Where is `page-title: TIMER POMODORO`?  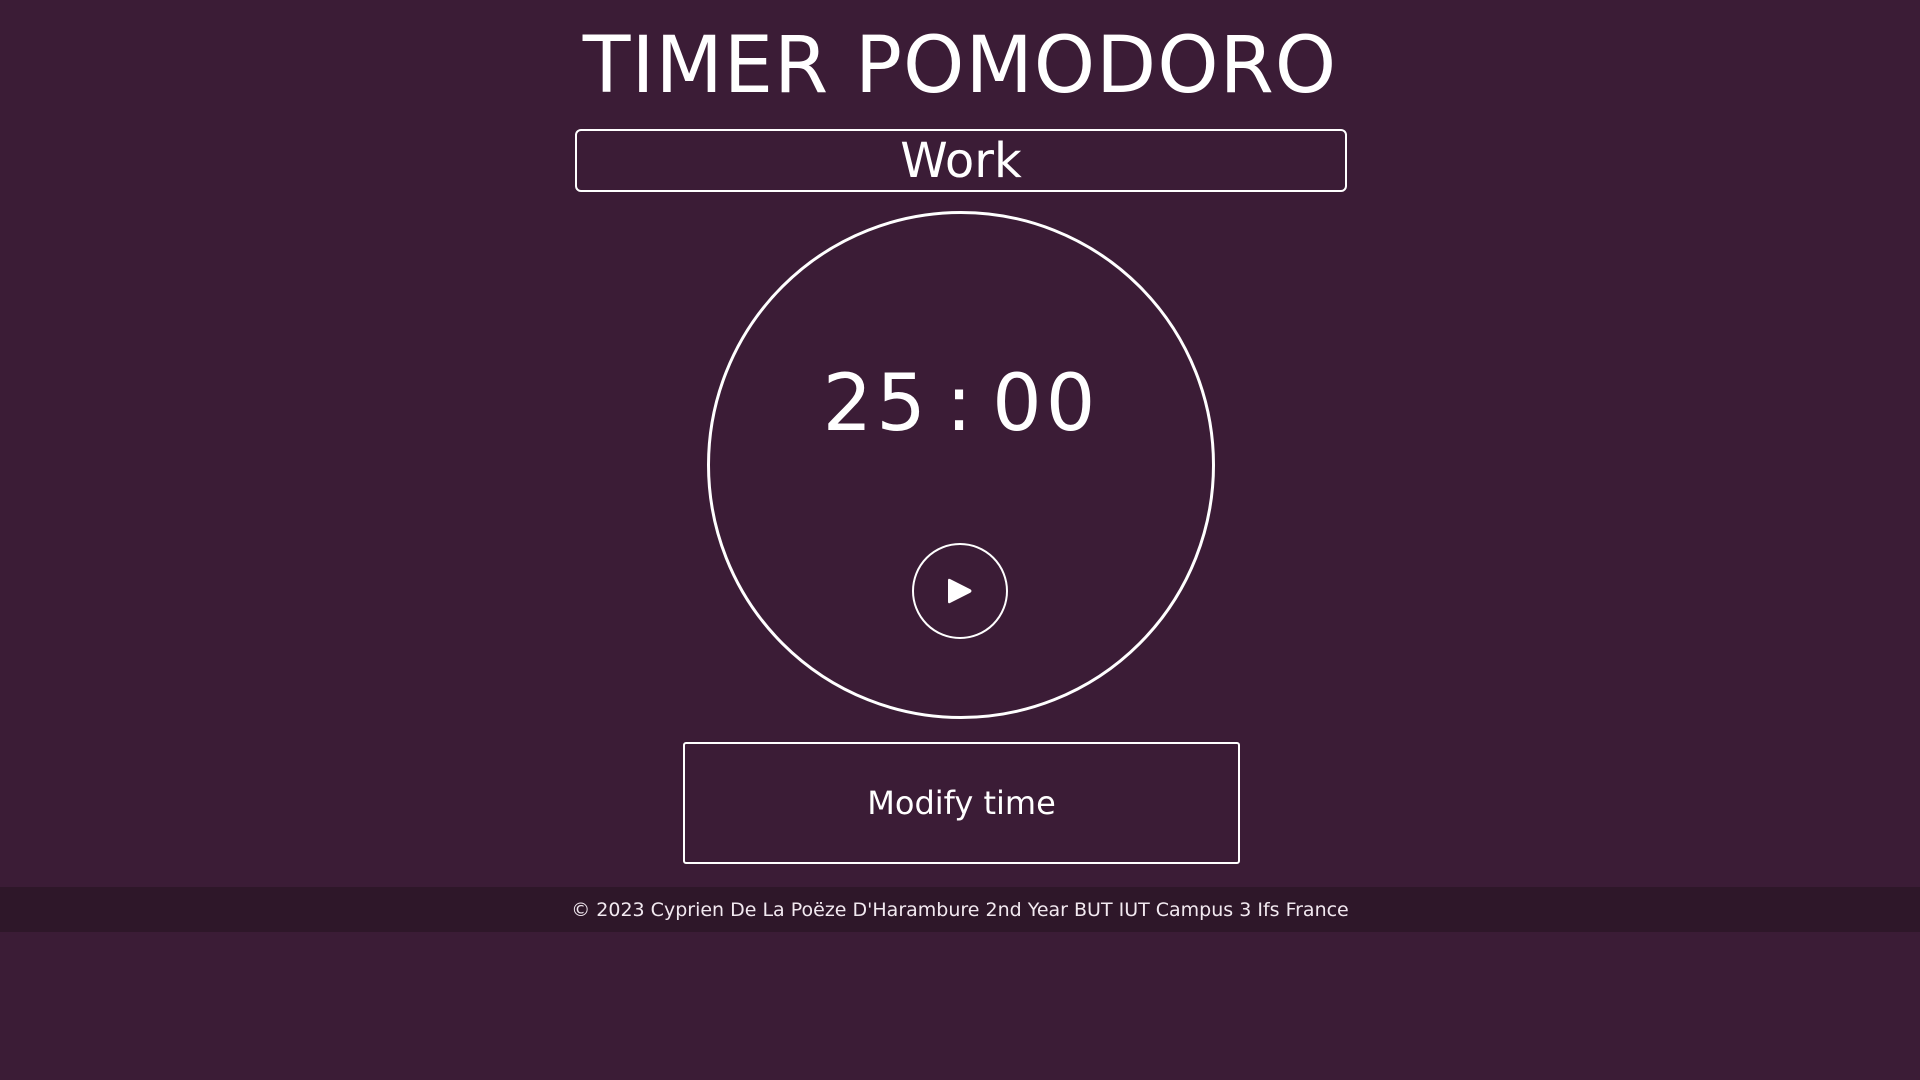 page-title: TIMER POMODORO is located at coordinates (960, 66).